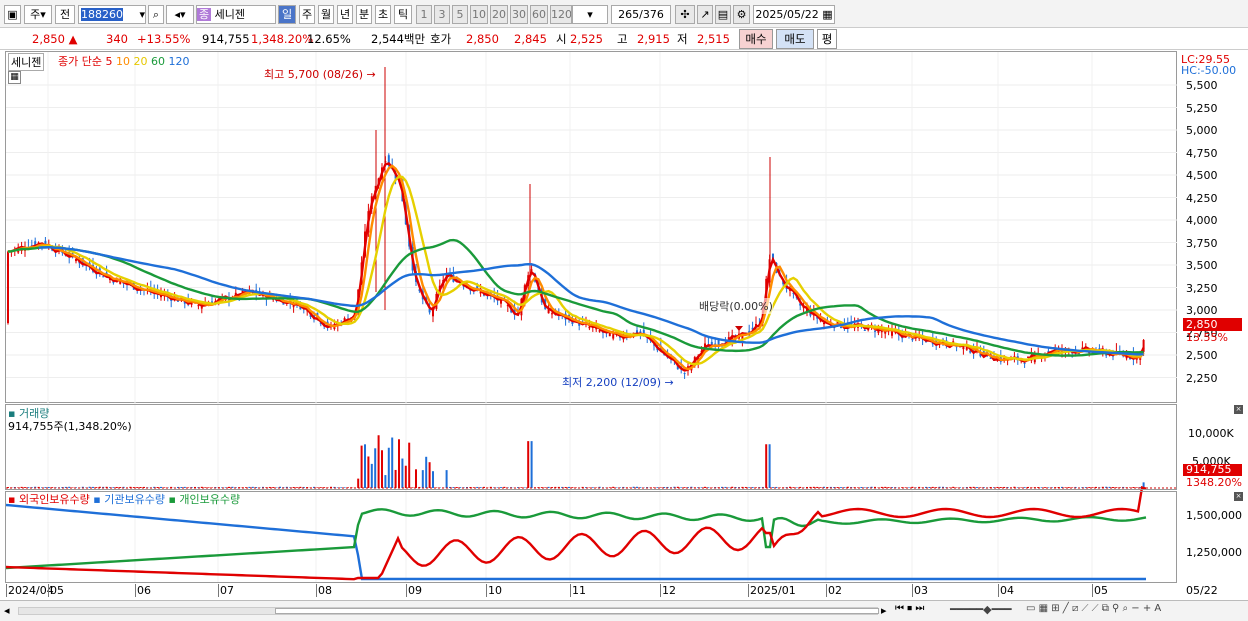 The image size is (1248, 621). Describe the element at coordinates (668, 590) in the screenshot. I see `x-tick: 12` at that location.